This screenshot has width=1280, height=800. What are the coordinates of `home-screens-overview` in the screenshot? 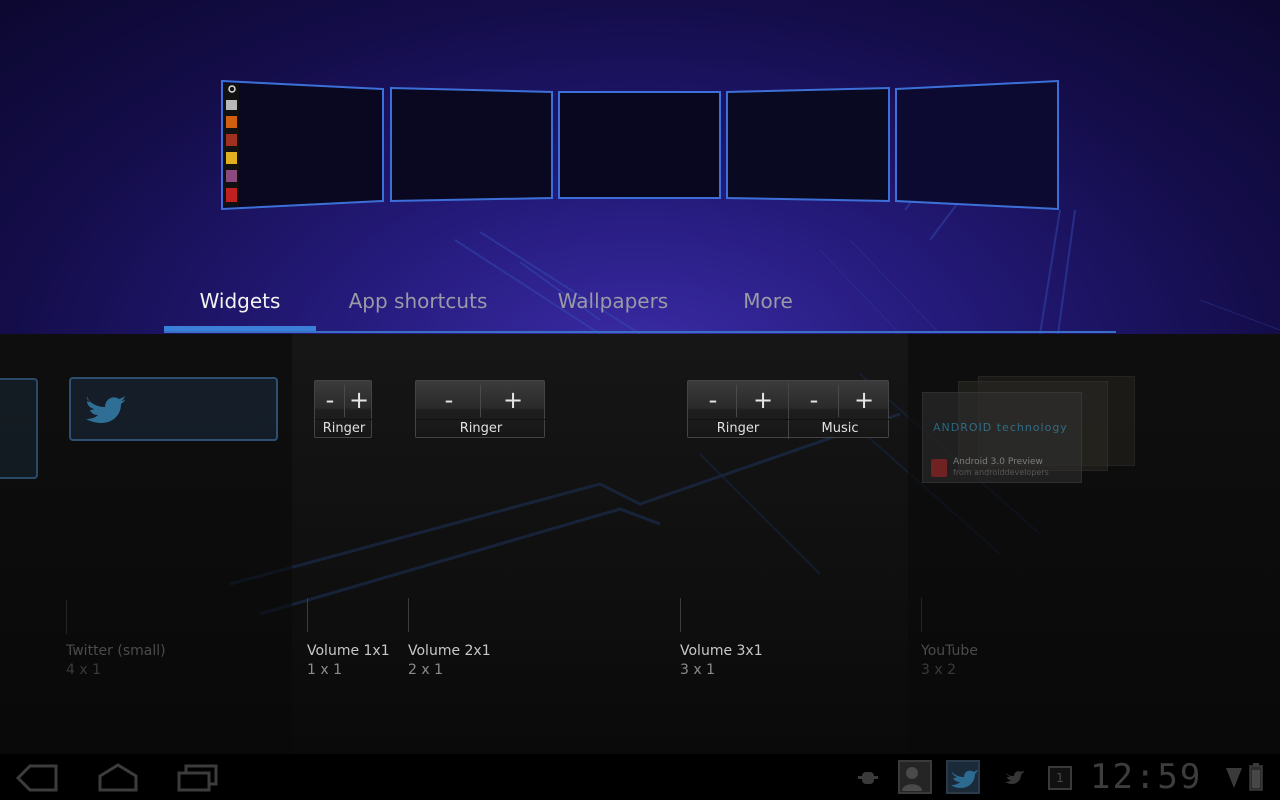 It's located at (640, 145).